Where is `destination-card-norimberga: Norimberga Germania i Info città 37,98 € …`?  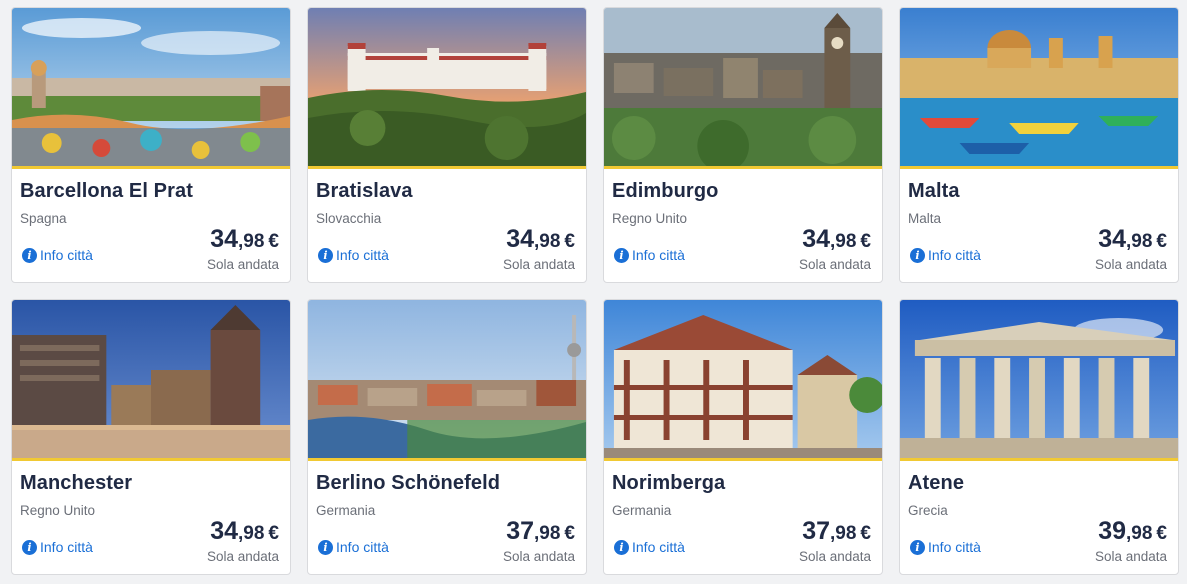 destination-card-norimberga: Norimberga Germania i Info città 37,98 € … is located at coordinates (743, 437).